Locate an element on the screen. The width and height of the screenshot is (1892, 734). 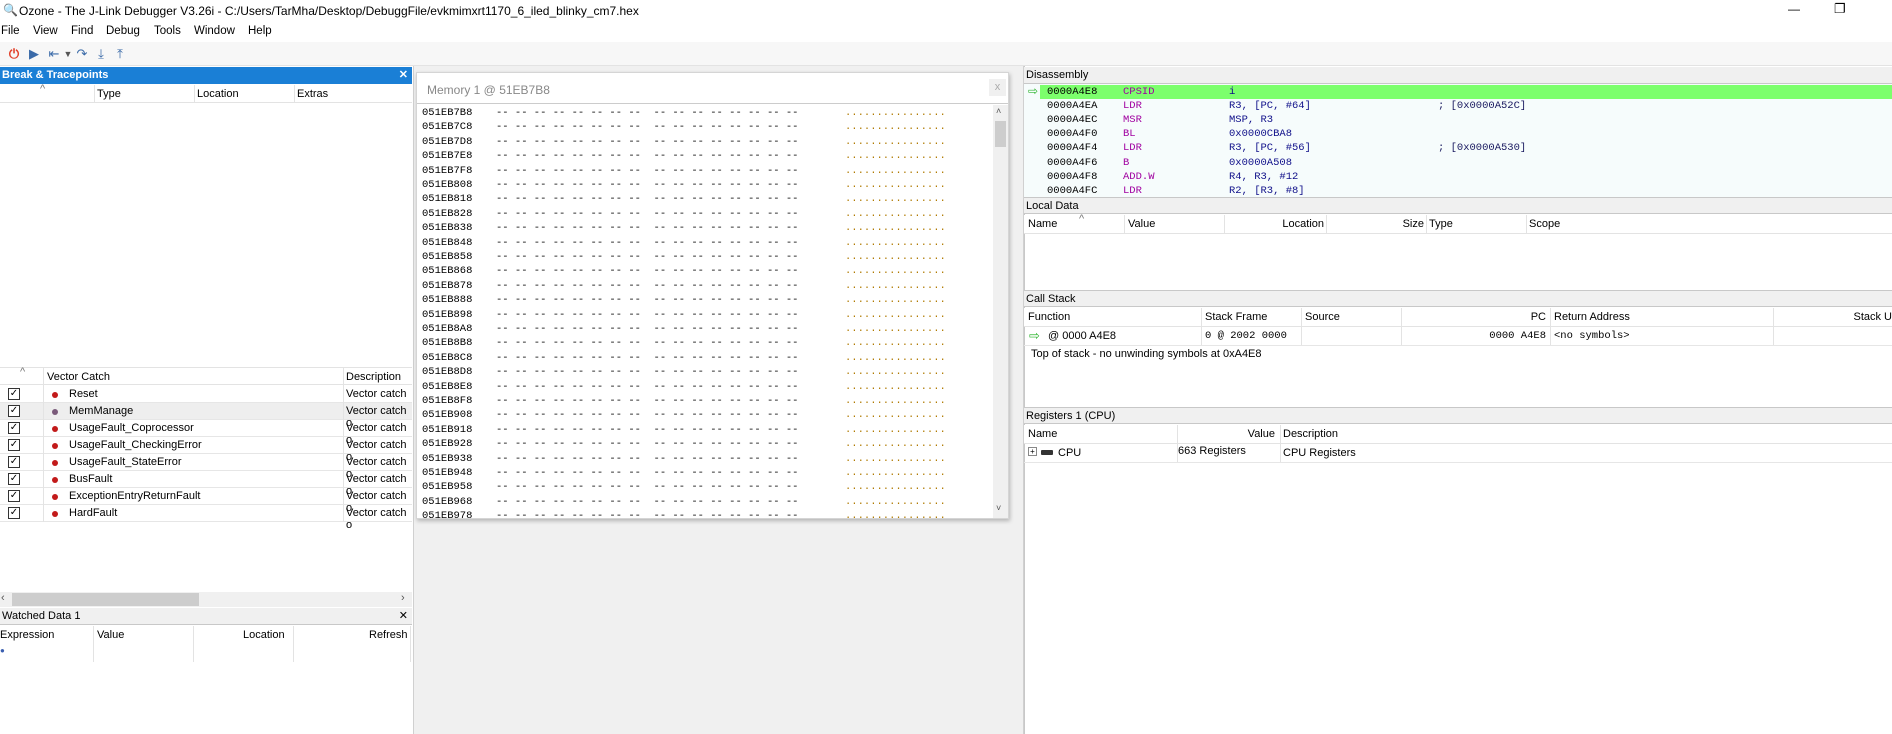
vector-catch-row: ✓ UsageFault_StateError Vector catch o is located at coordinates (206, 467).